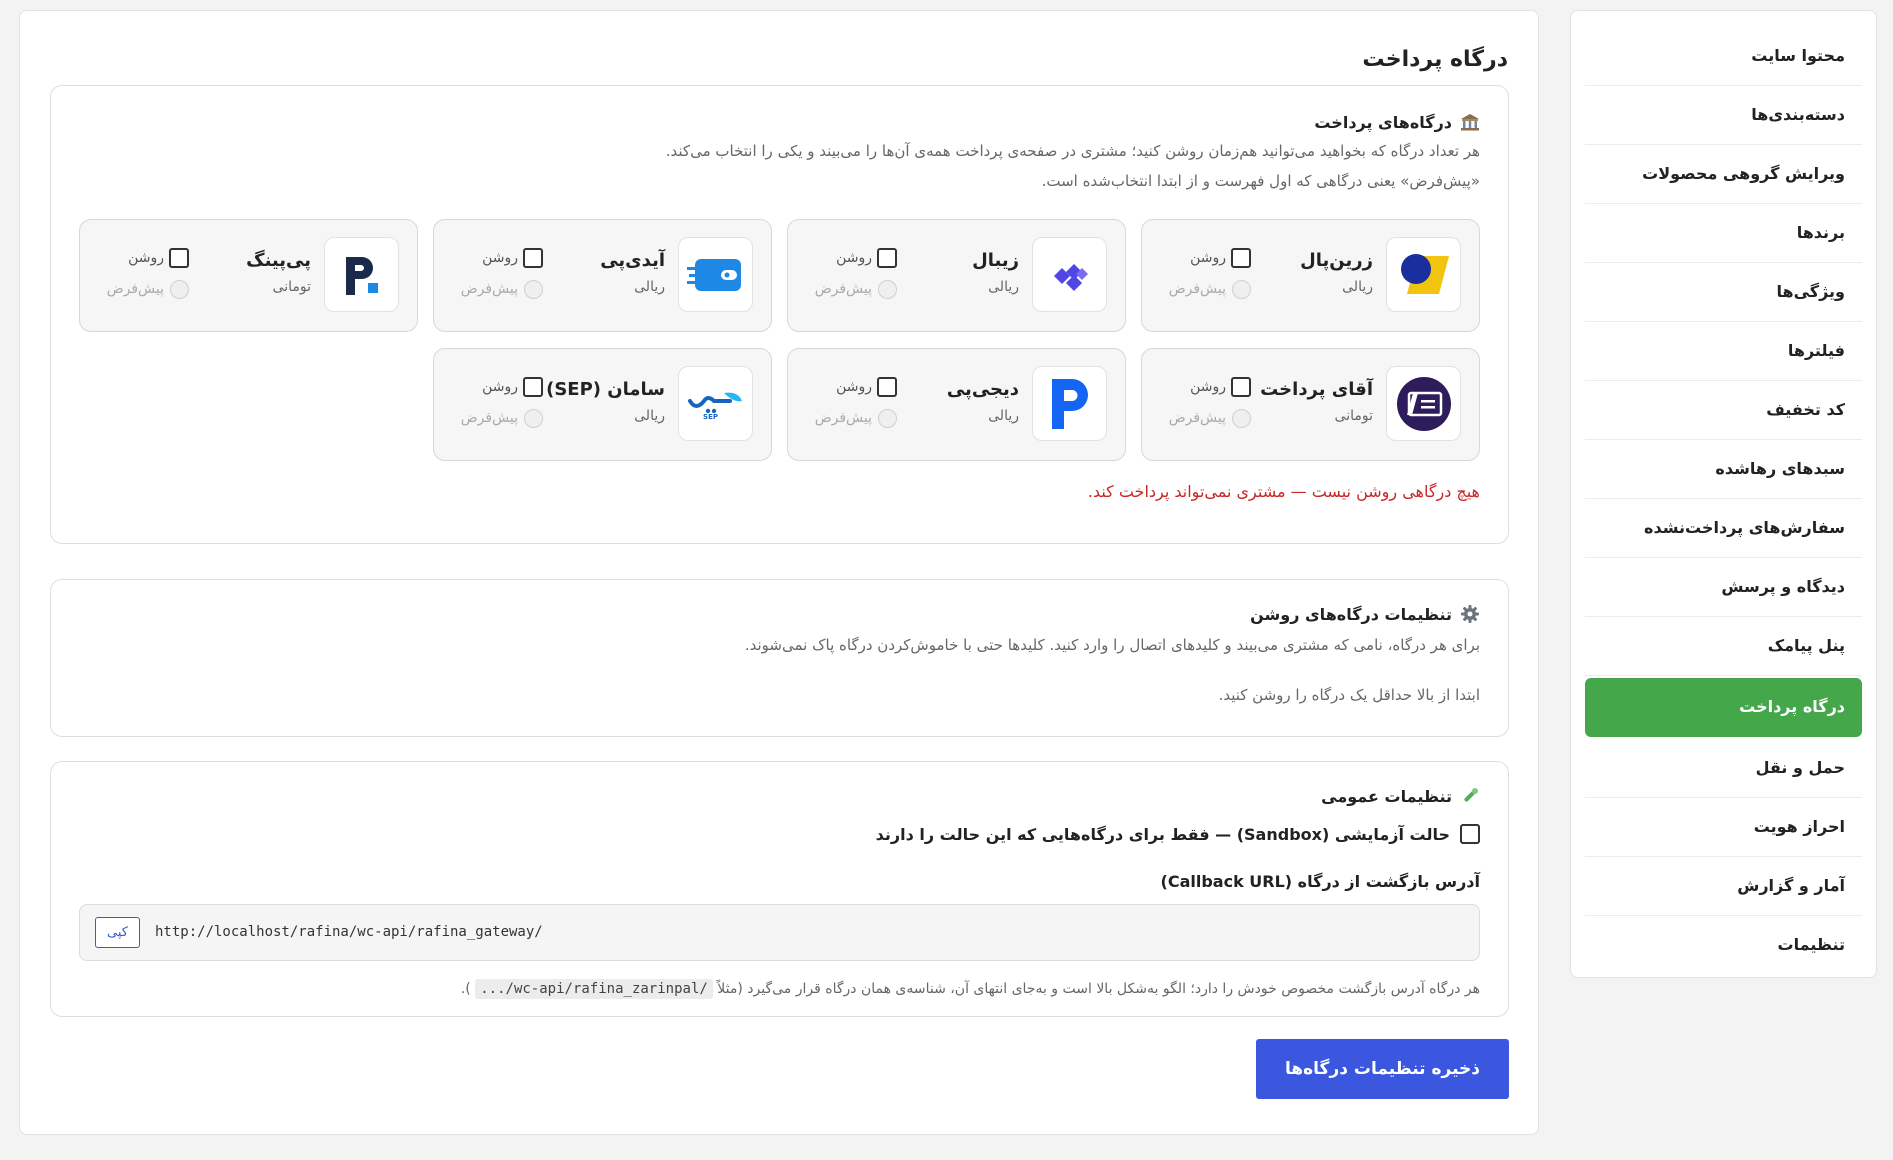  What do you see at coordinates (1435, 59) in the screenshot?
I see `page-title: درگاه پرداخت` at bounding box center [1435, 59].